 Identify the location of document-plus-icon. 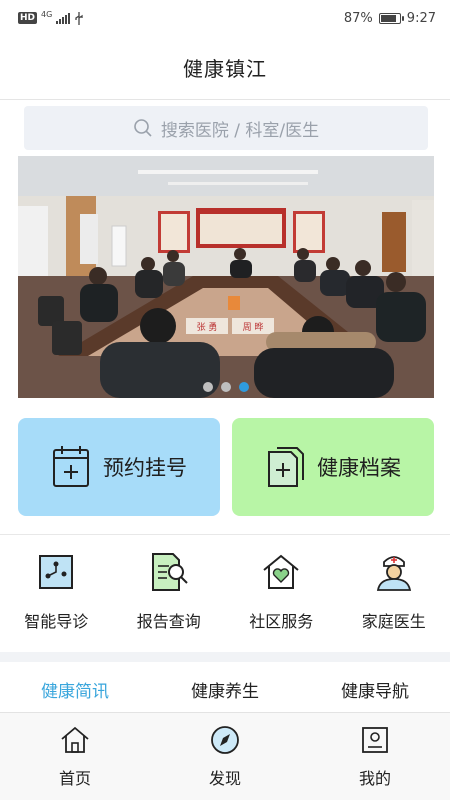
(286, 467).